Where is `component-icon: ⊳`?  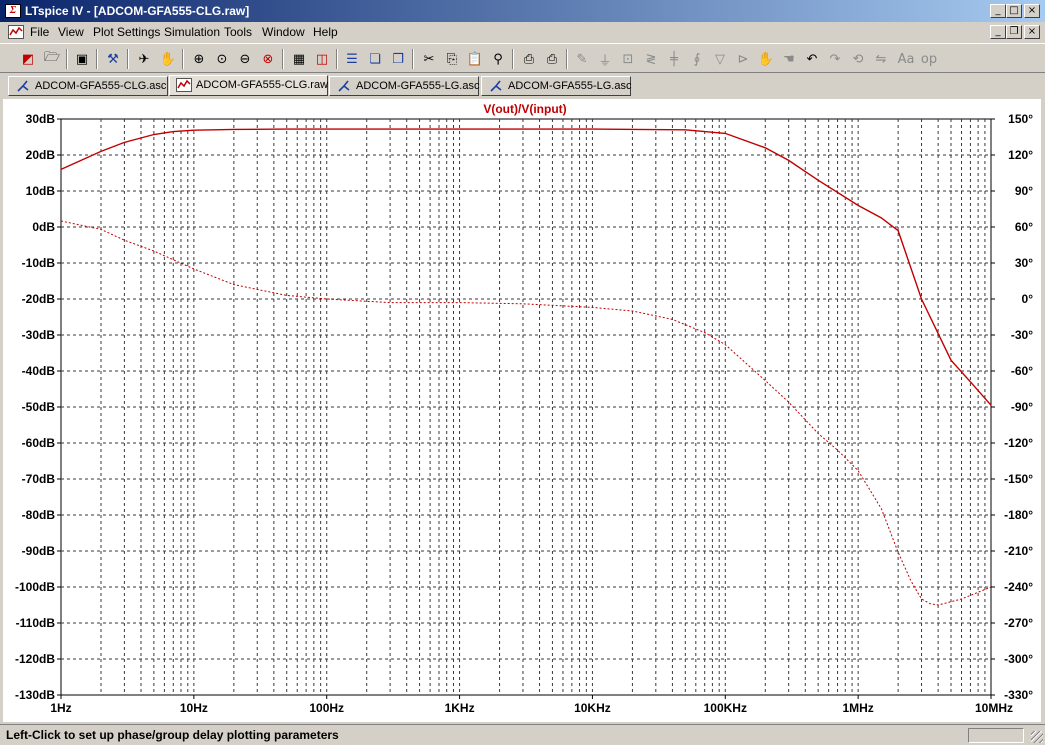
component-icon: ⊳ is located at coordinates (743, 59).